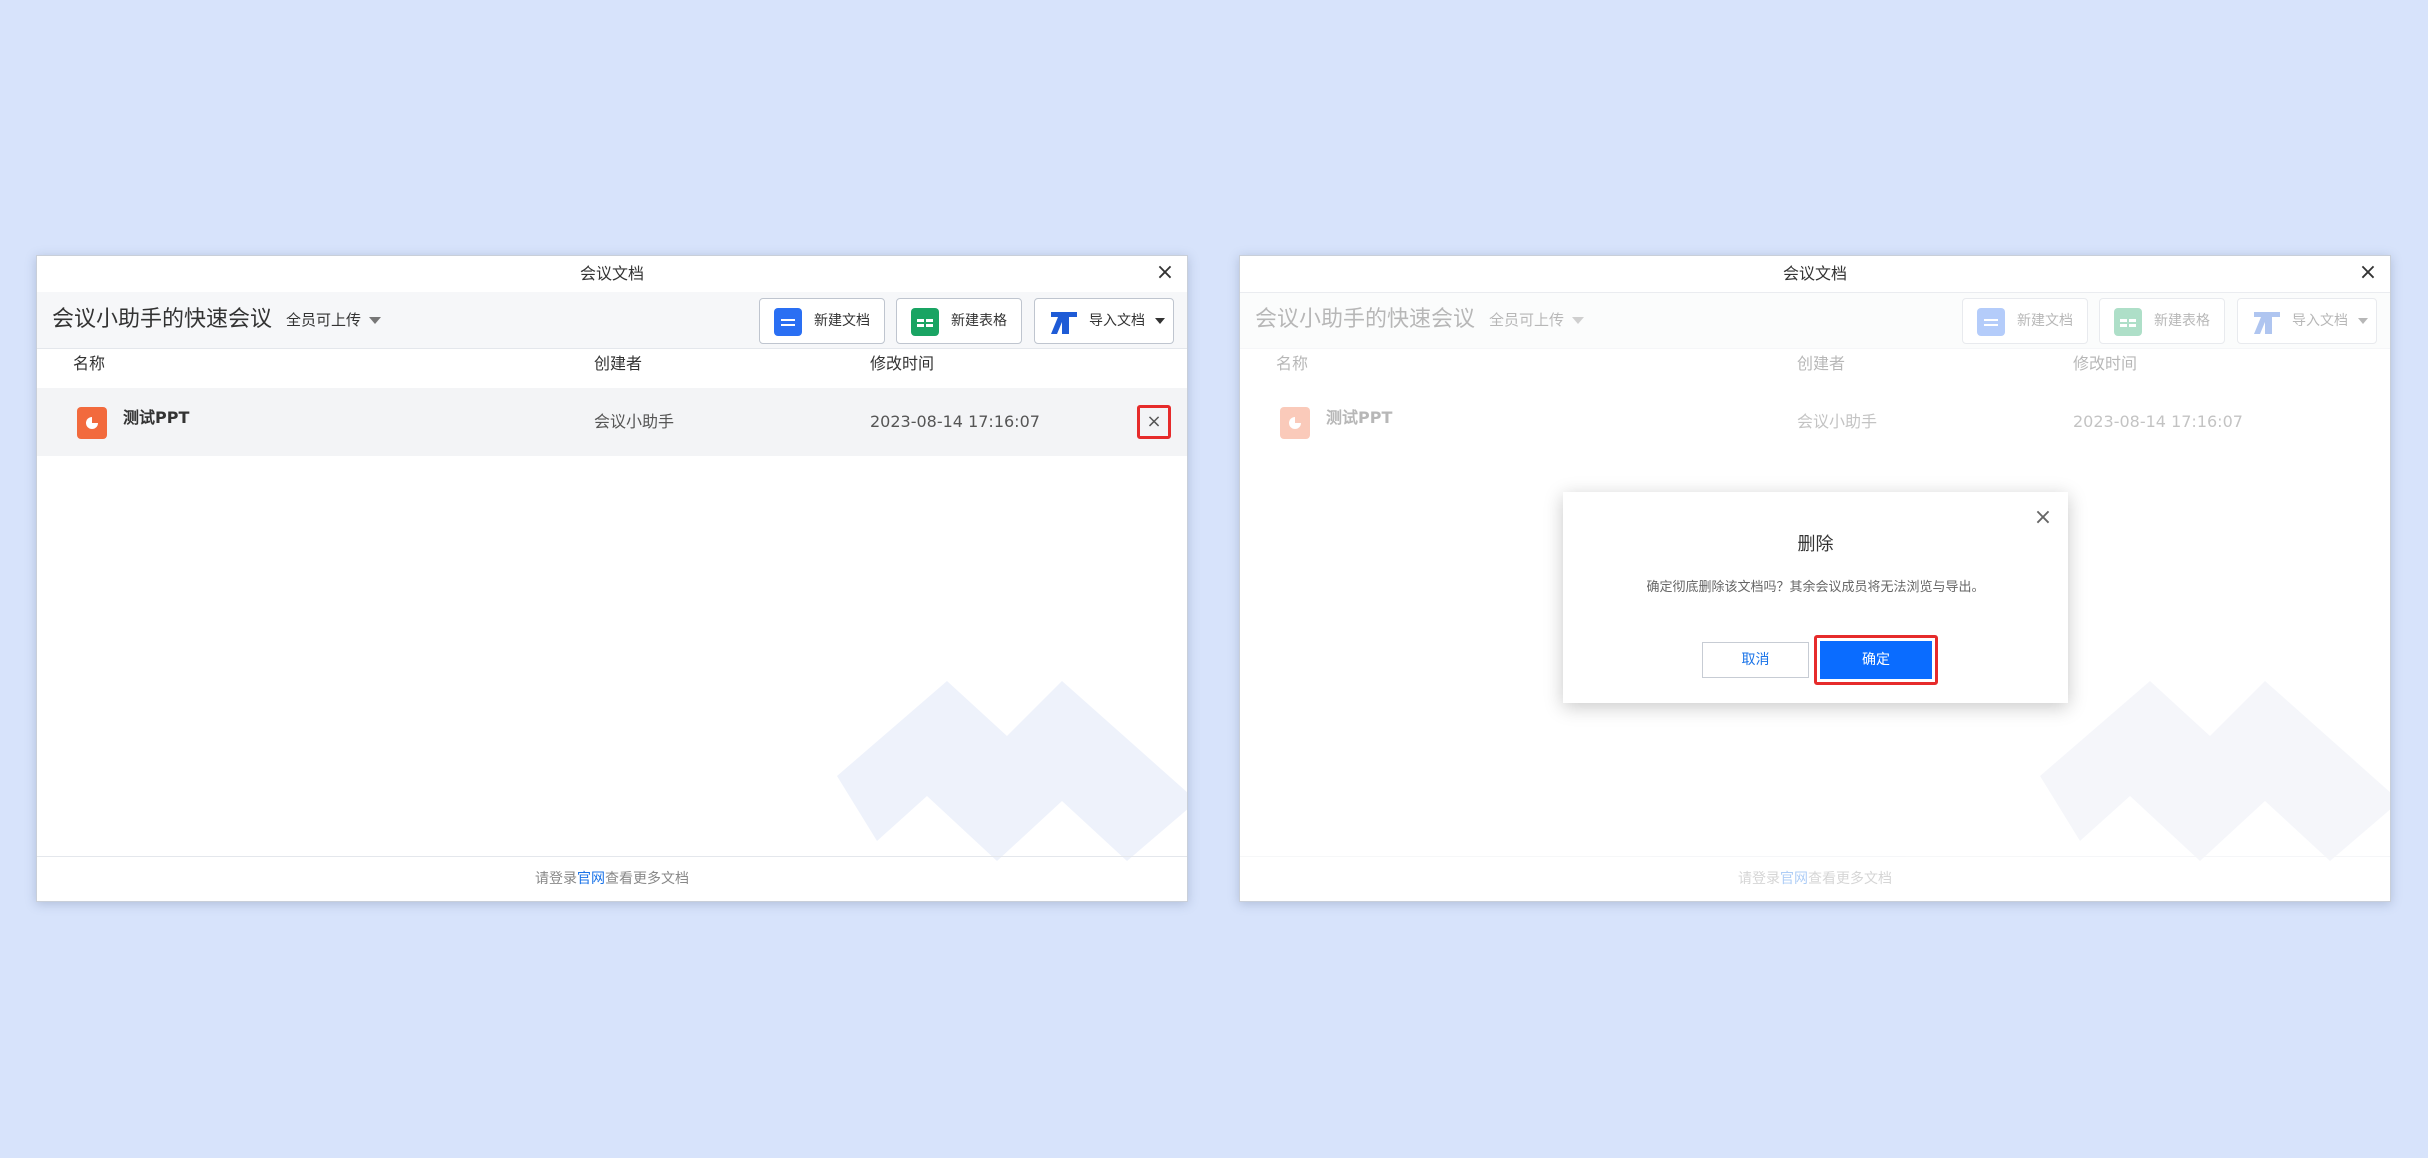  Describe the element at coordinates (1815, 597) in the screenshot. I see `delete-confirm-dialog: × 删除 确定彻底删除该文档吗？其余会议成员将无法浏览与导出。 取消 确定` at that location.